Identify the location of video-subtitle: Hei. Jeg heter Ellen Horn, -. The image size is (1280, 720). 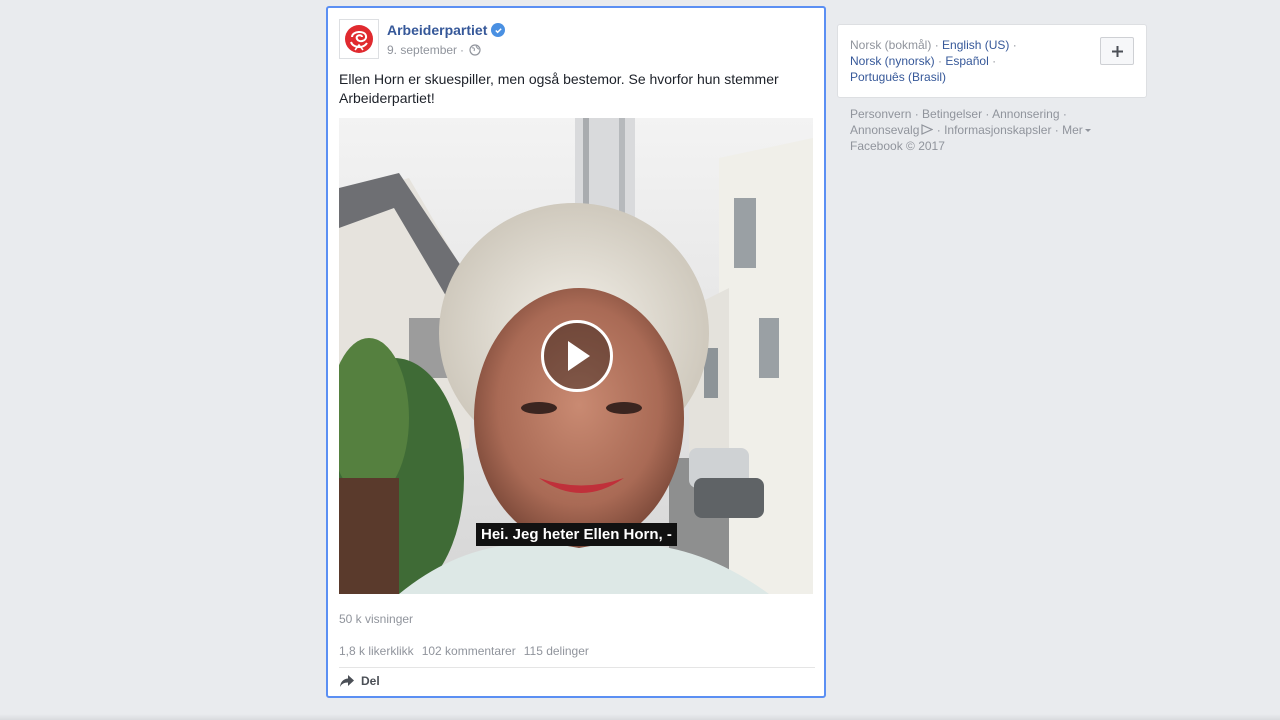
(576, 534).